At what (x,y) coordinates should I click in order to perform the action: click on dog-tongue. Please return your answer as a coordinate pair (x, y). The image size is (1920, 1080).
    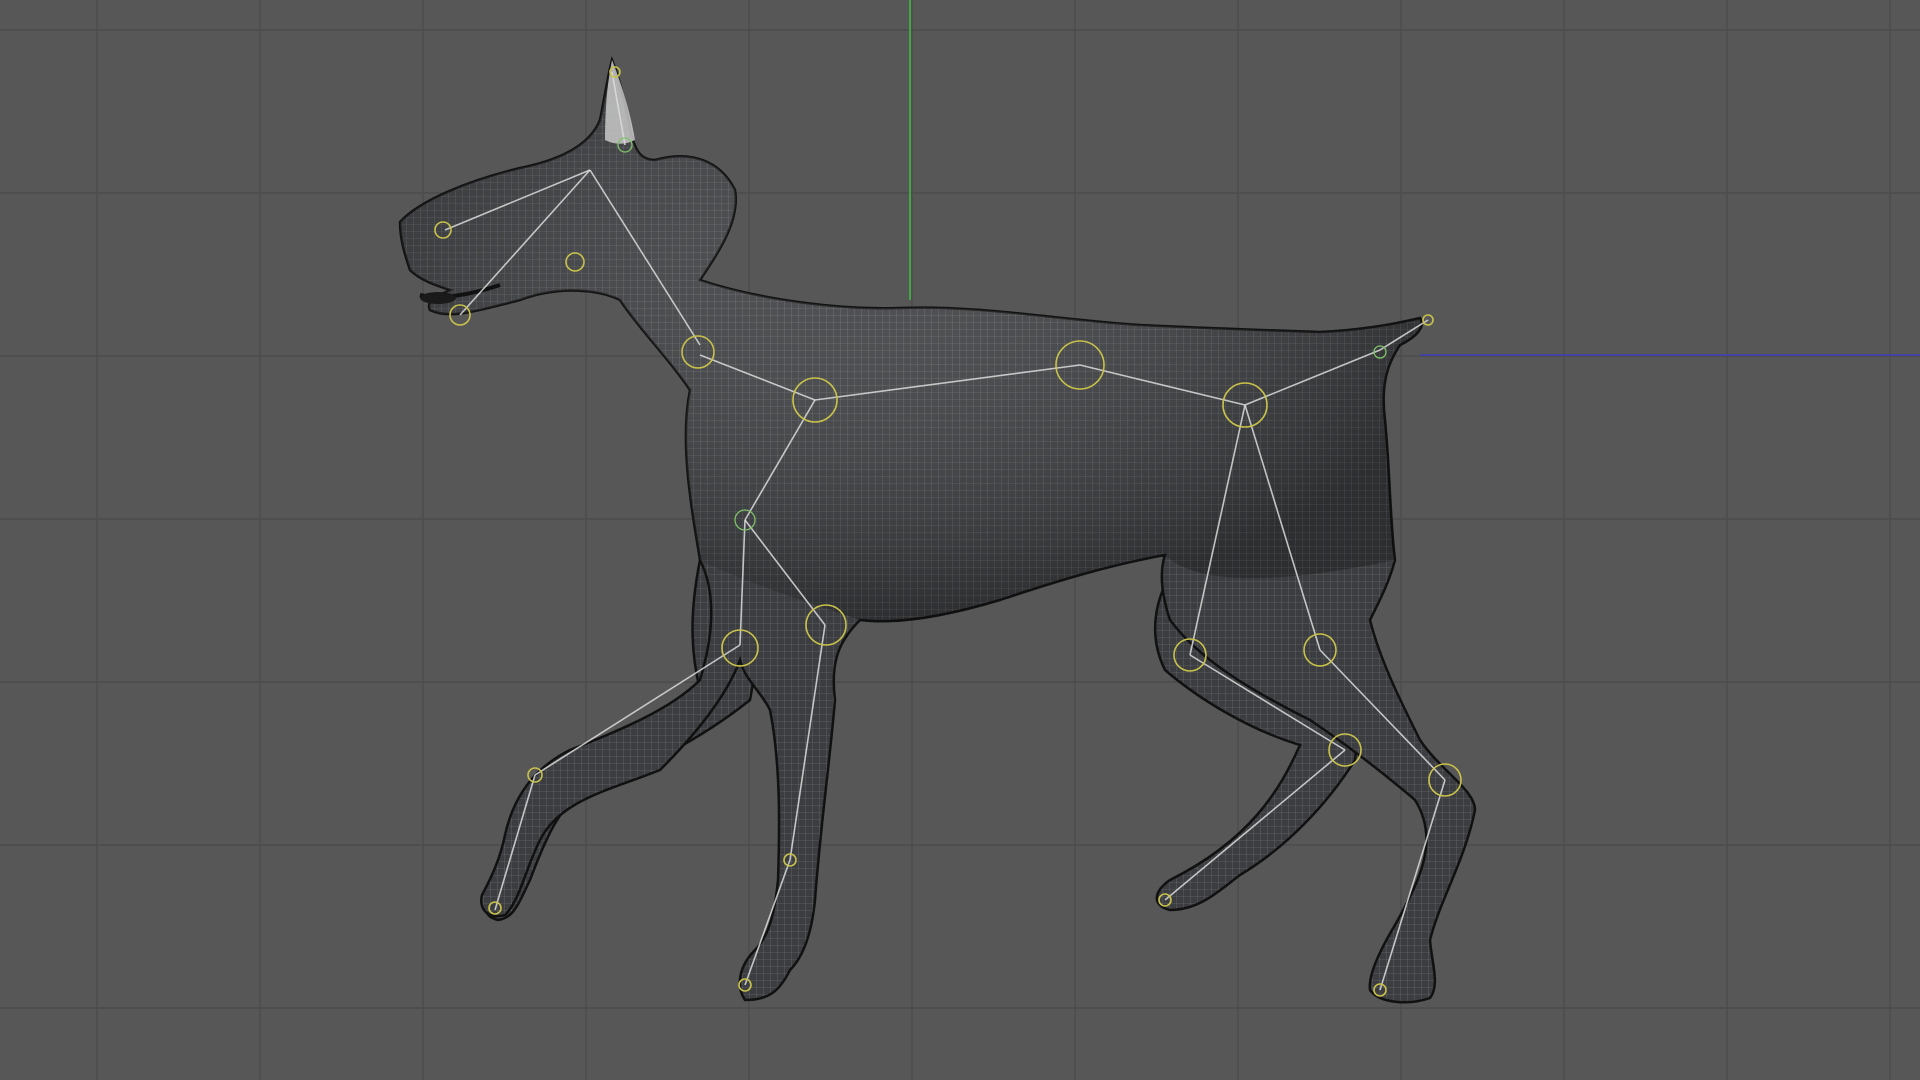
    Looking at the image, I should click on (438, 298).